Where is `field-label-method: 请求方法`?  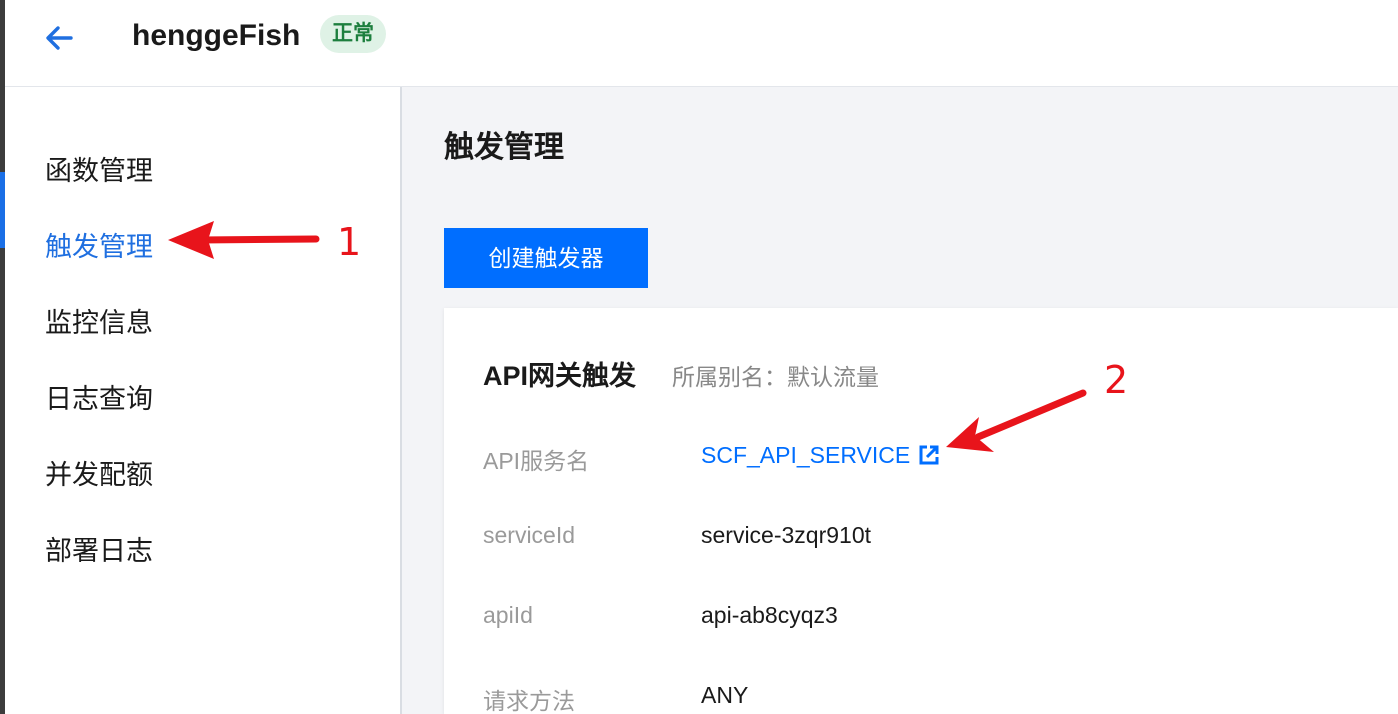
field-label-method: 请求方法 is located at coordinates (529, 701).